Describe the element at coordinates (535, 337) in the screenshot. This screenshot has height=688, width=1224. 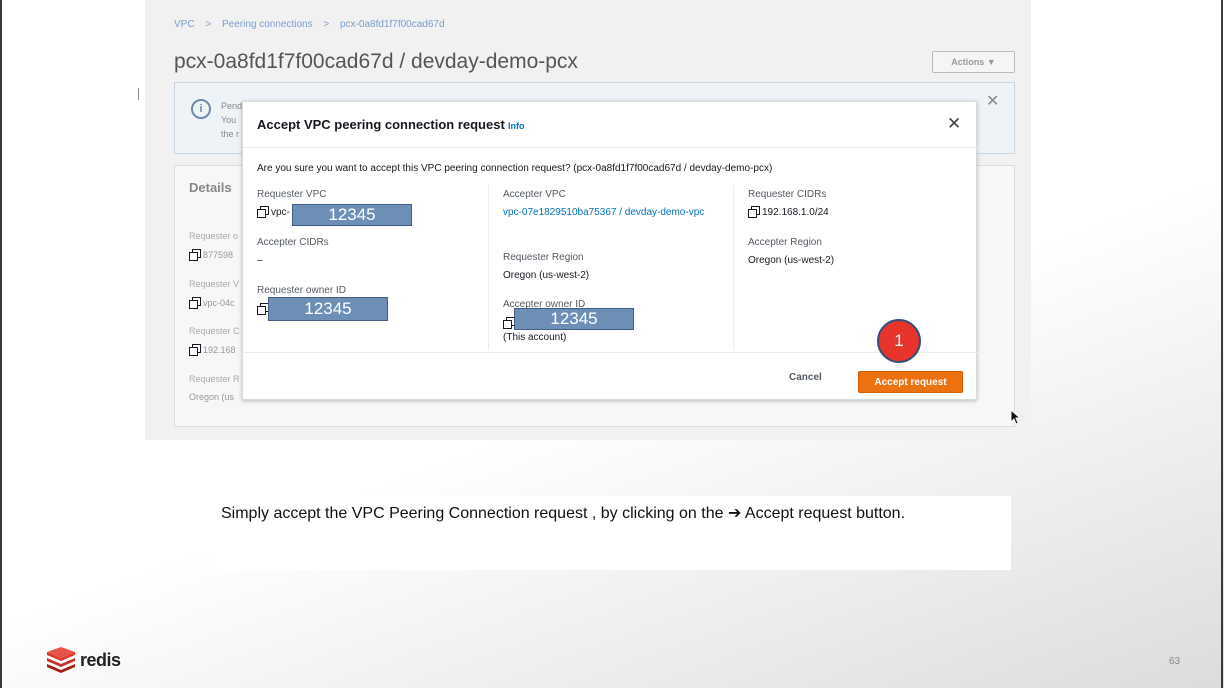
I see `this-account-note: (This account)` at that location.